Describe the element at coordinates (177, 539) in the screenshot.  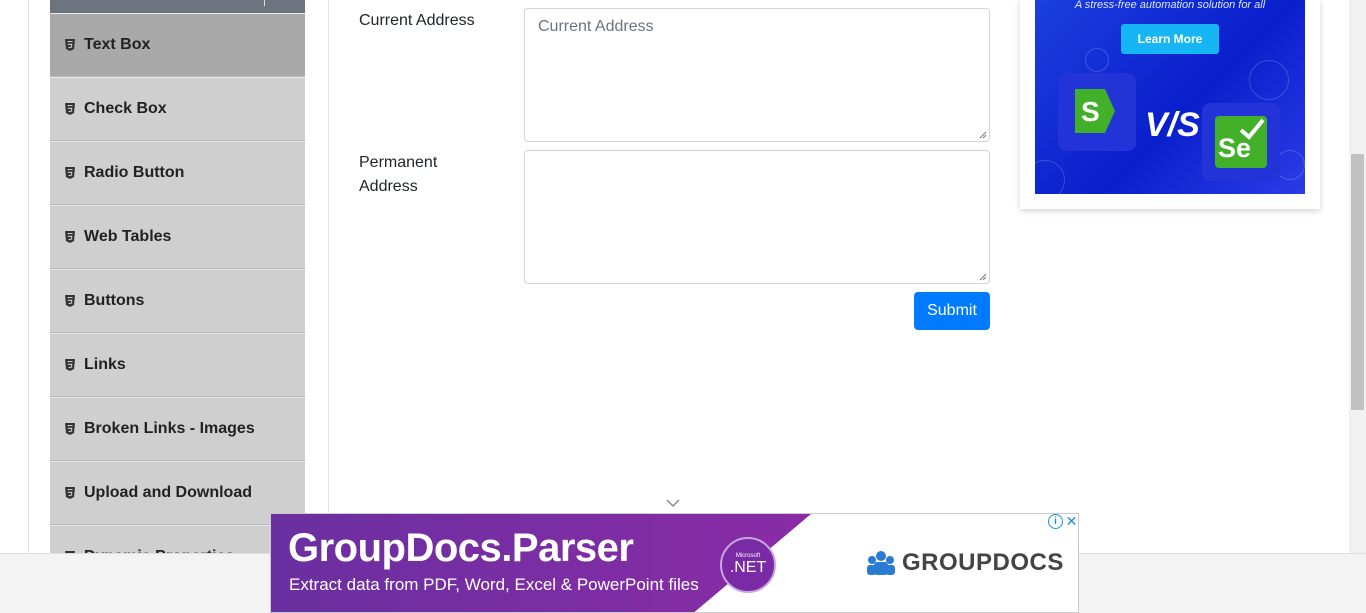
I see `sidebar-item-dynamic-properties: Dynamic Properties` at that location.